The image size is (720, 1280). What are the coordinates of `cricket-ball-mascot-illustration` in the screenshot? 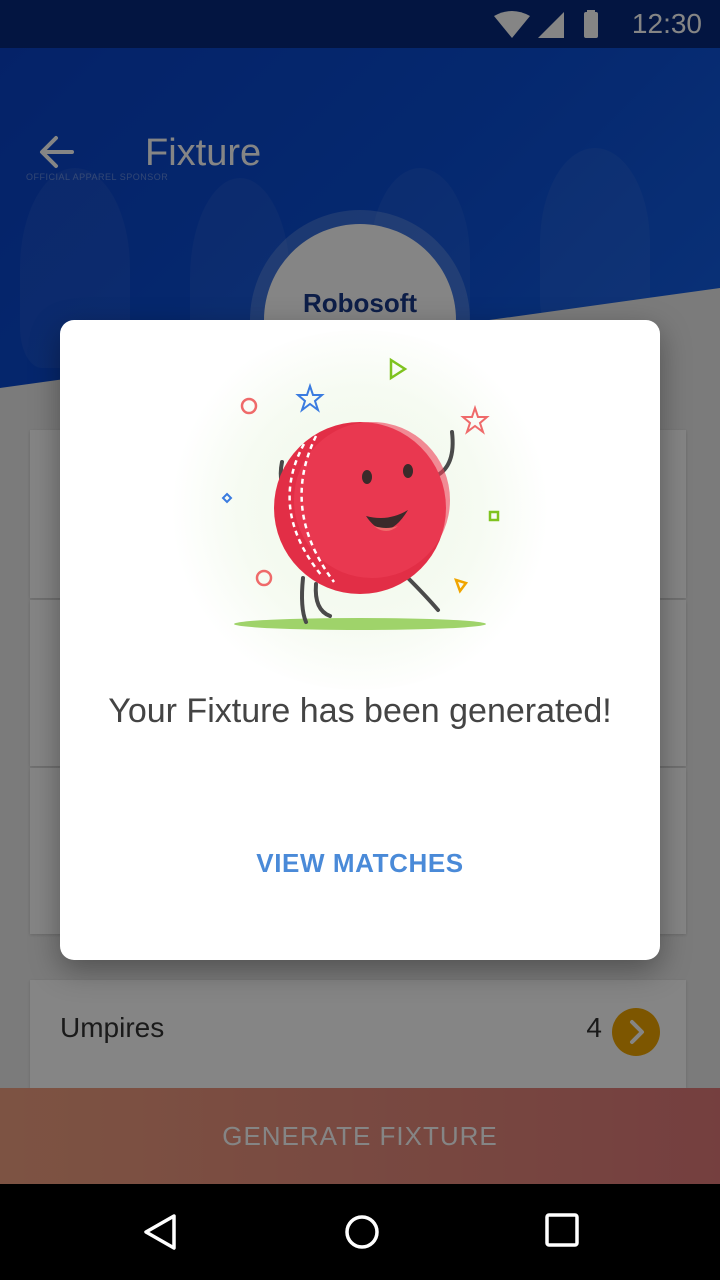 It's located at (360, 493).